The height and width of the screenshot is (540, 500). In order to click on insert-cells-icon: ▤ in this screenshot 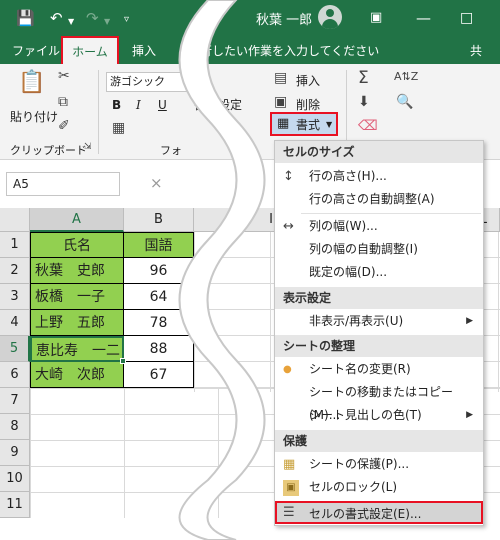, I will do `click(280, 78)`.